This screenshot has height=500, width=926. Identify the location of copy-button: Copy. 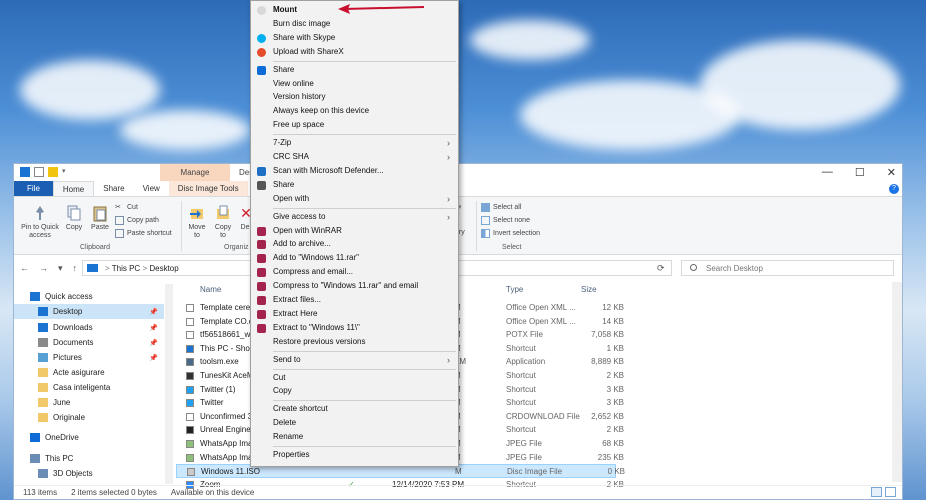
(74, 218).